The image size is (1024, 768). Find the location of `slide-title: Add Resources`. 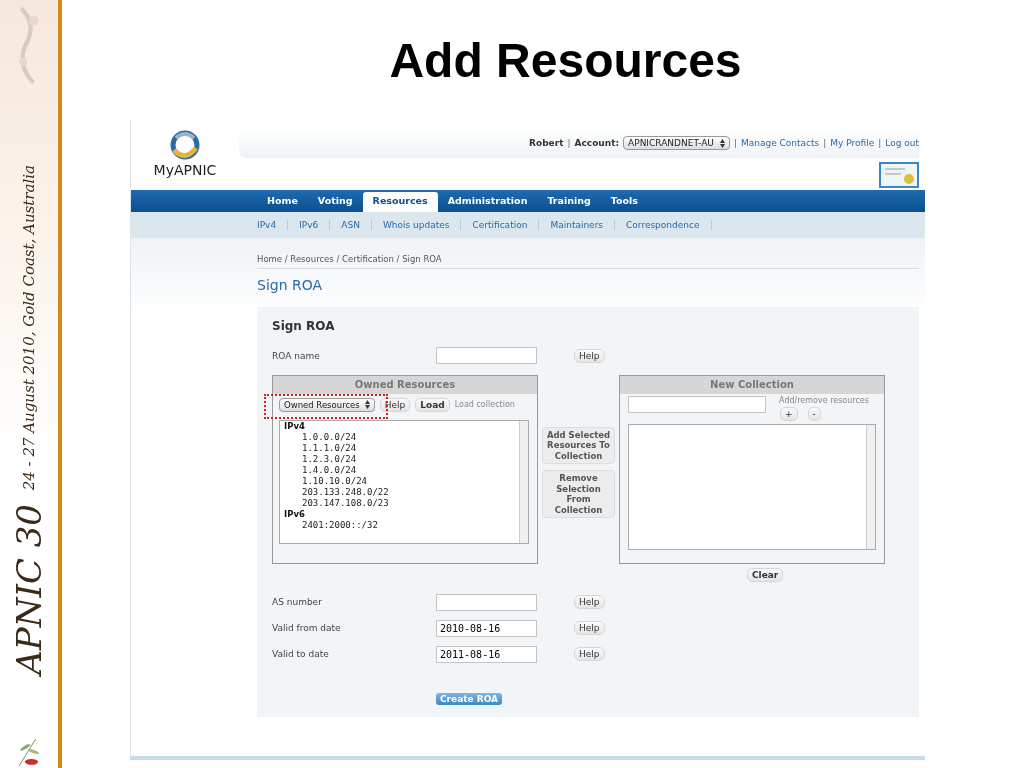

slide-title: Add Resources is located at coordinates (565, 60).